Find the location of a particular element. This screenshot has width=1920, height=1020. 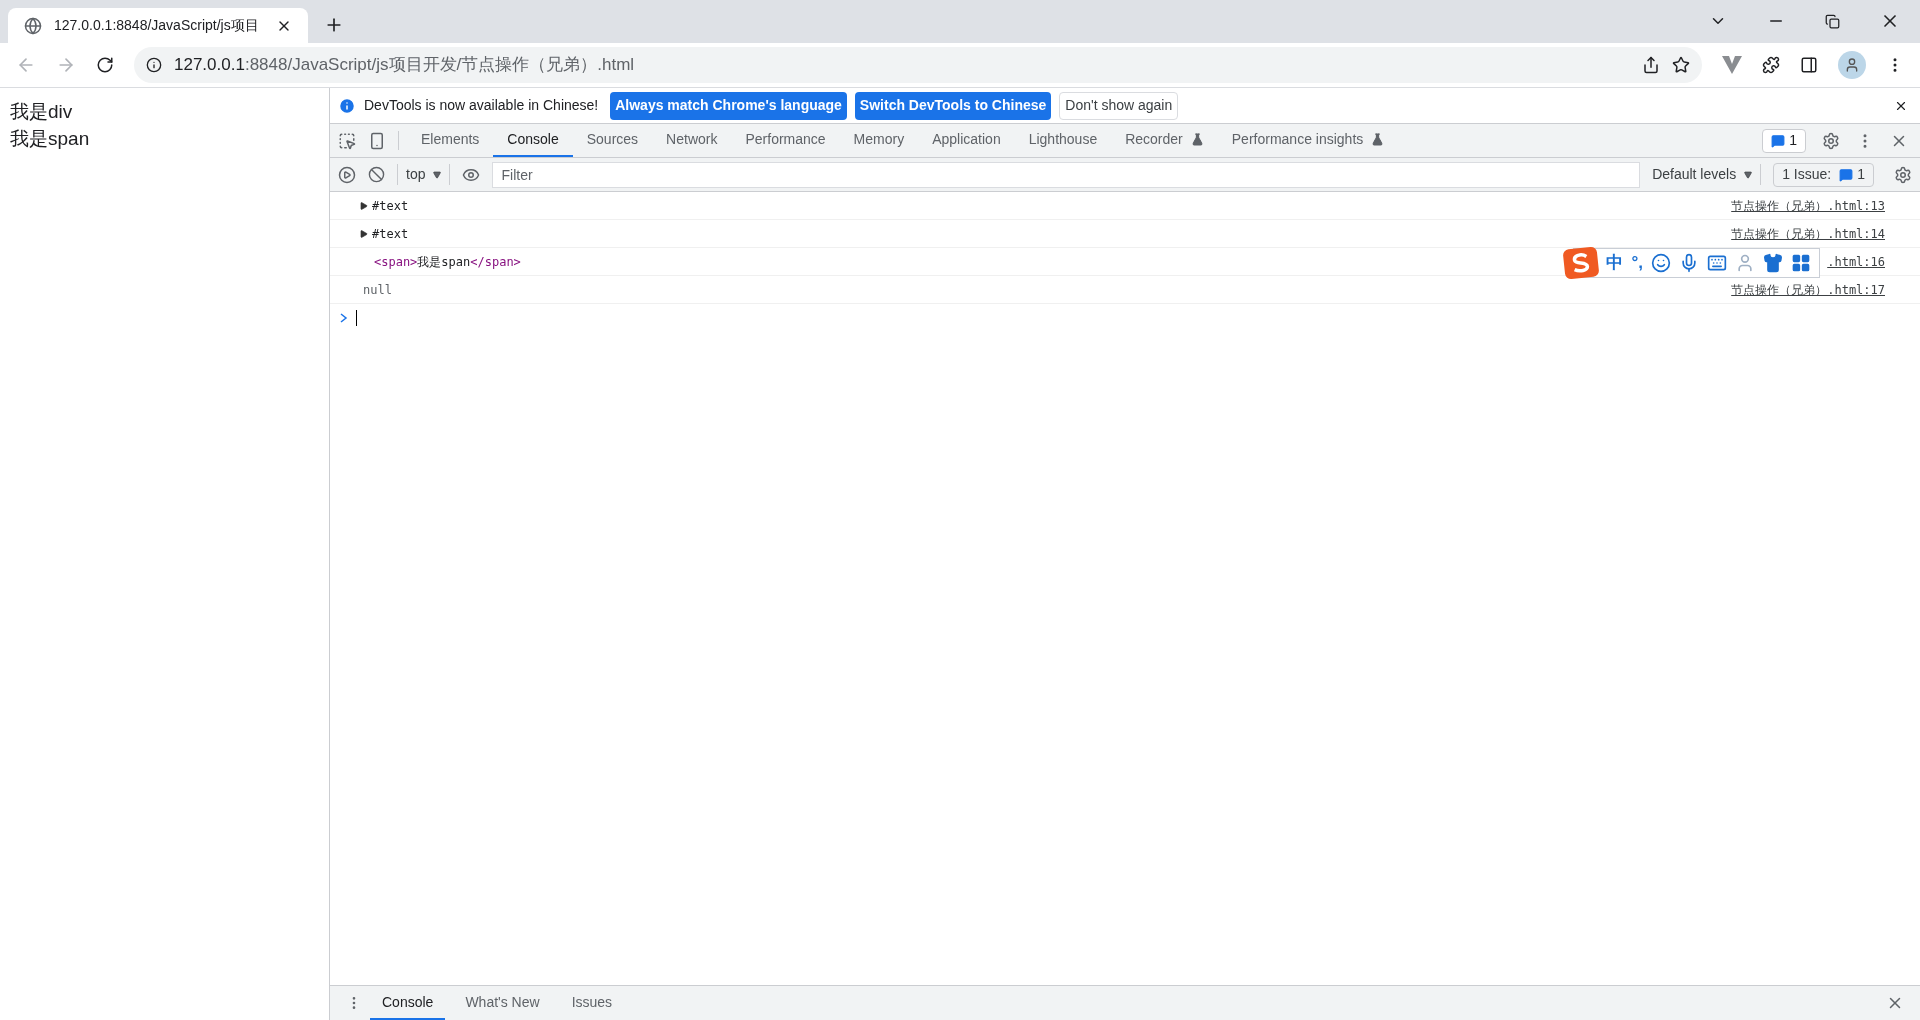

sidebar-toggle-icon is located at coordinates (347, 174).